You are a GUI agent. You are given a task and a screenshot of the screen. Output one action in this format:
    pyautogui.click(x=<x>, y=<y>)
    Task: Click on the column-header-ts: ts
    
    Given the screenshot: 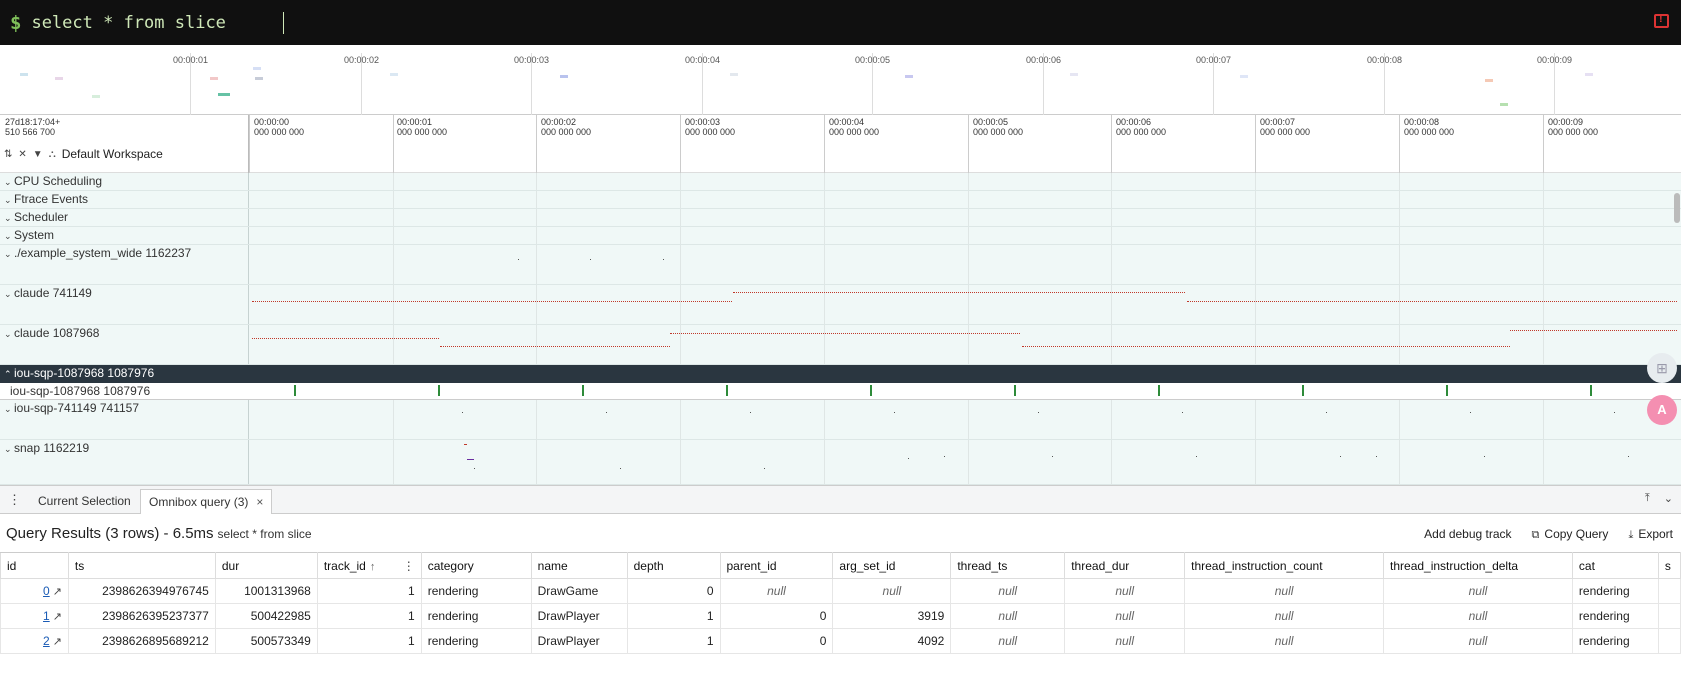 What is the action you would take?
    pyautogui.click(x=141, y=565)
    